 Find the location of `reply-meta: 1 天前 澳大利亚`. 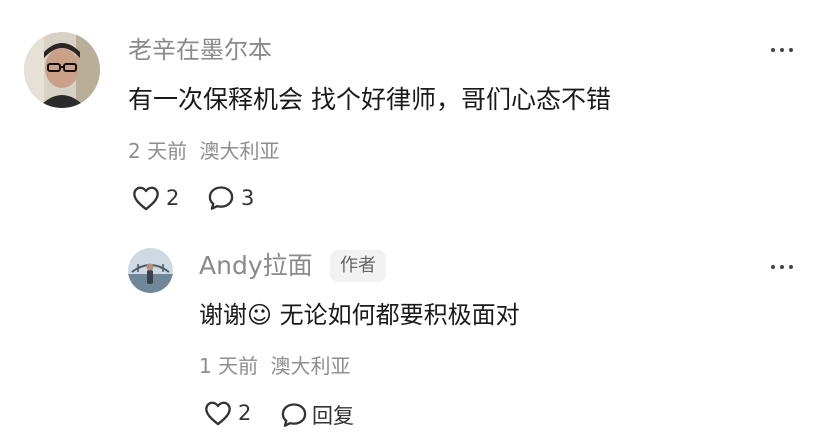

reply-meta: 1 天前 澳大利亚 is located at coordinates (274, 366).